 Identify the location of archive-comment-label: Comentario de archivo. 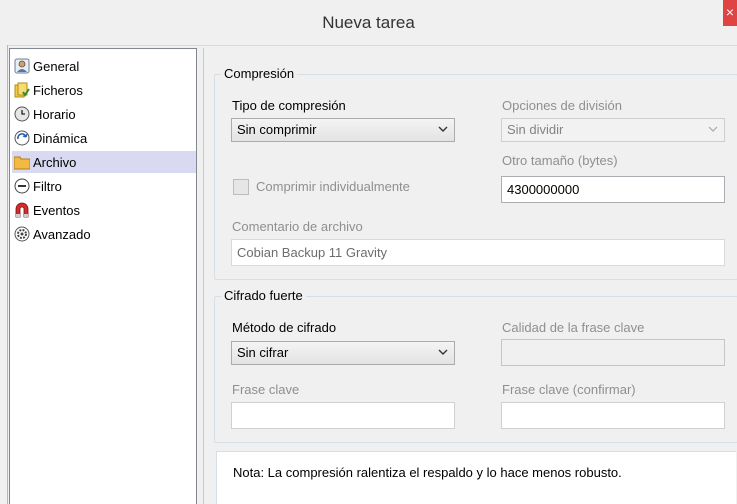
(297, 226).